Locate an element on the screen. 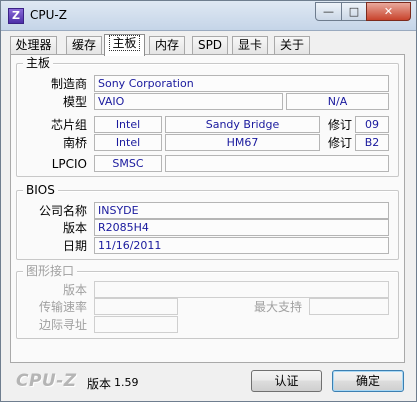  southbridge-revision-field: B2 is located at coordinates (372, 142).